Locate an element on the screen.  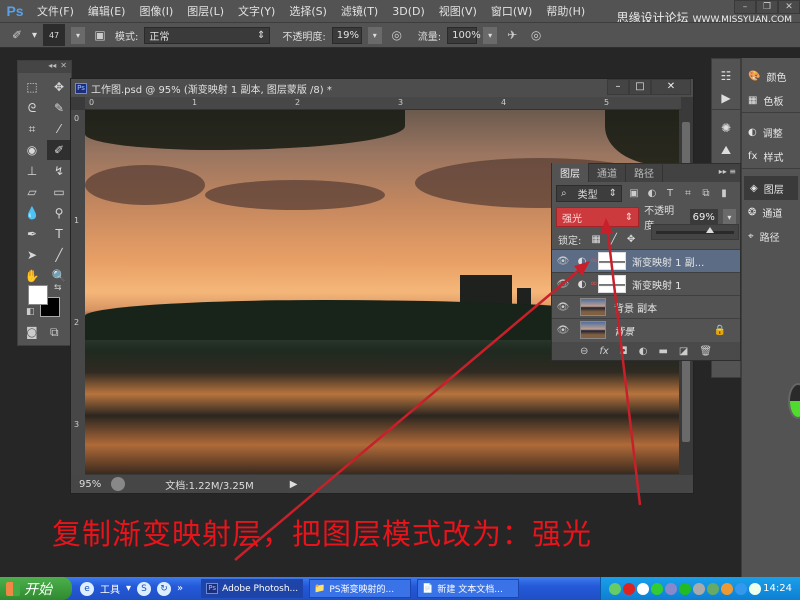
tray-app-icon is located at coordinates (713, 588).